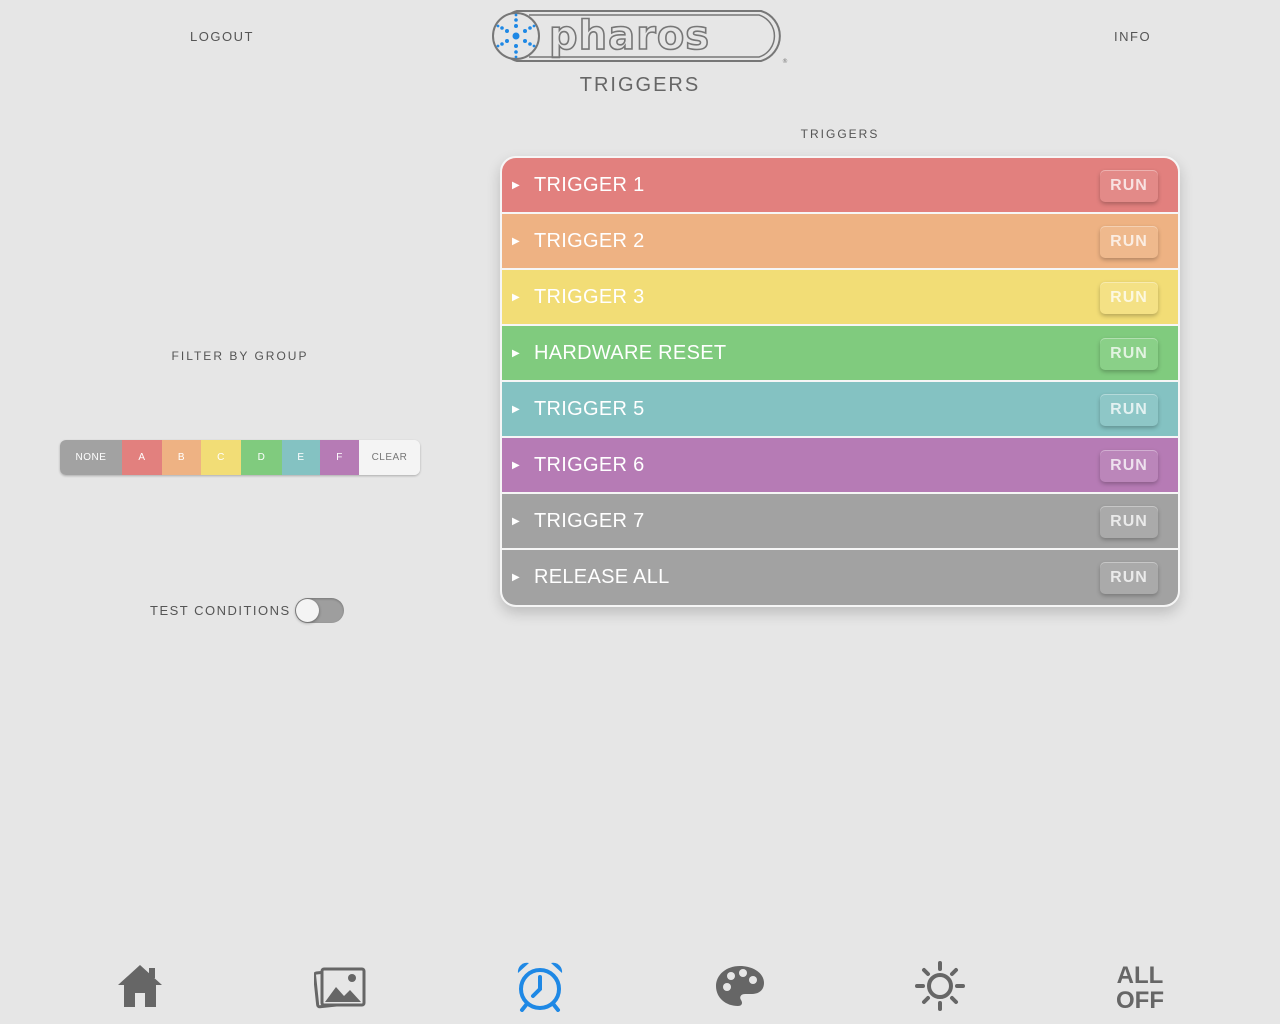  I want to click on trigger-row: ▶ TRIGGER 7 RUN, so click(840, 522).